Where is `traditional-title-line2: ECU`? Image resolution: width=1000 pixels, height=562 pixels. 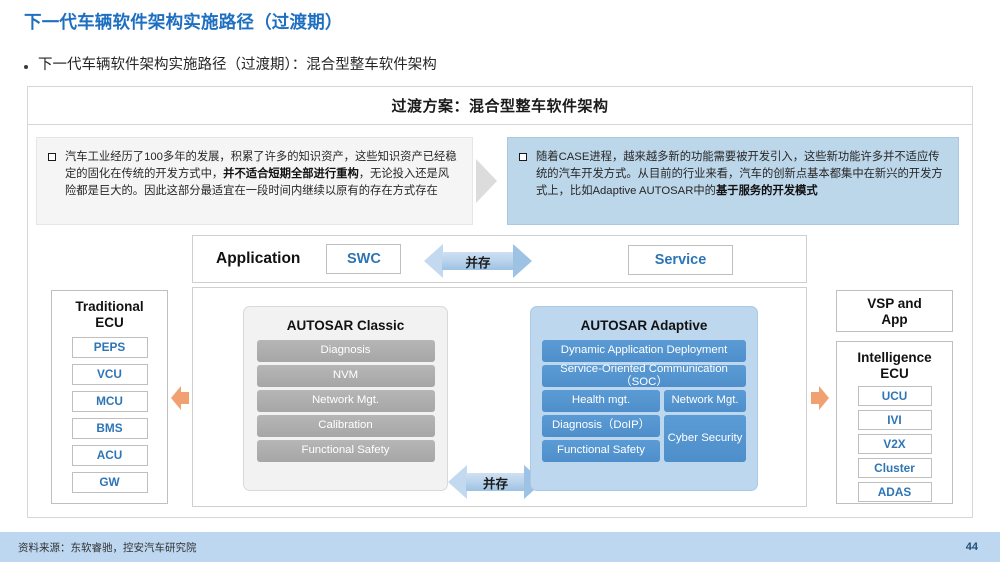 traditional-title-line2: ECU is located at coordinates (109, 322).